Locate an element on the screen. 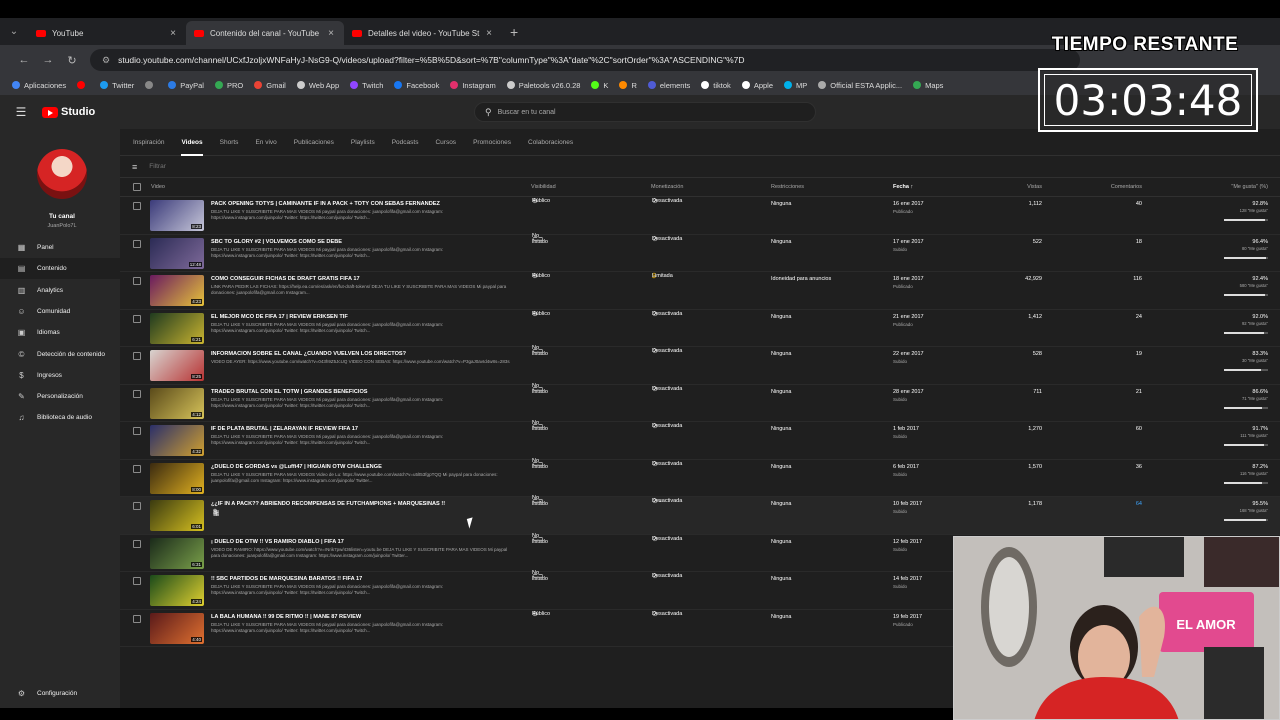  browser-tab: Contenido del canal - YouTube × is located at coordinates (265, 33).